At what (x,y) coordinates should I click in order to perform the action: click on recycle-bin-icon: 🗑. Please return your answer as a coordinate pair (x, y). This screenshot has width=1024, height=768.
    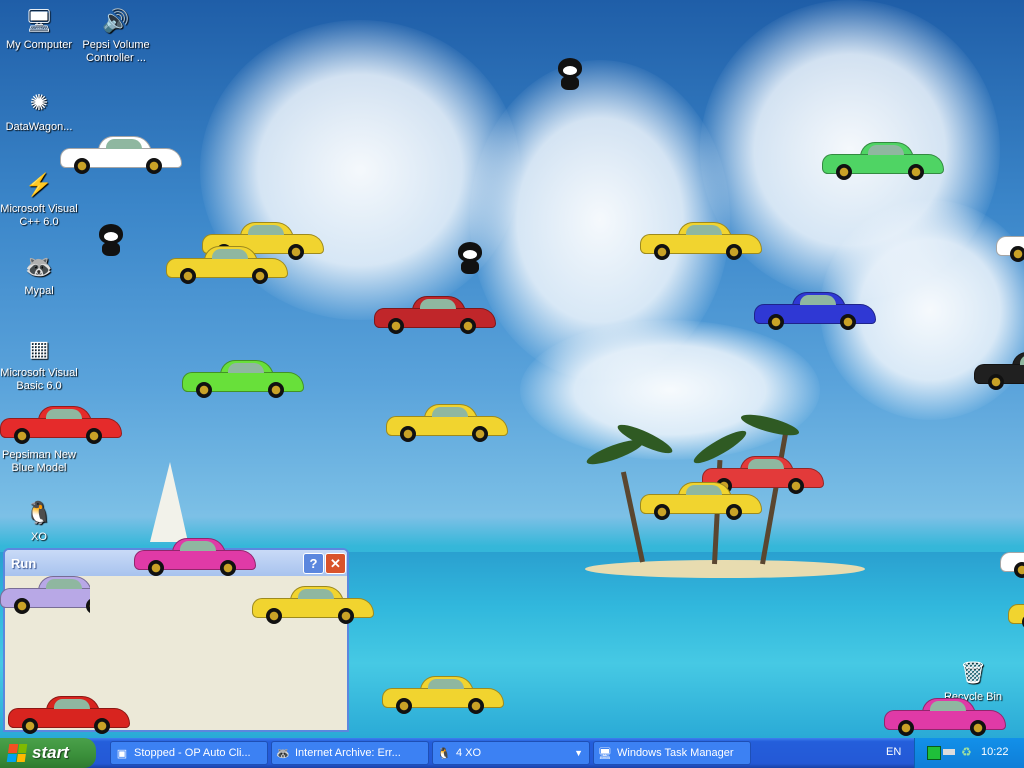
    Looking at the image, I should click on (973, 672).